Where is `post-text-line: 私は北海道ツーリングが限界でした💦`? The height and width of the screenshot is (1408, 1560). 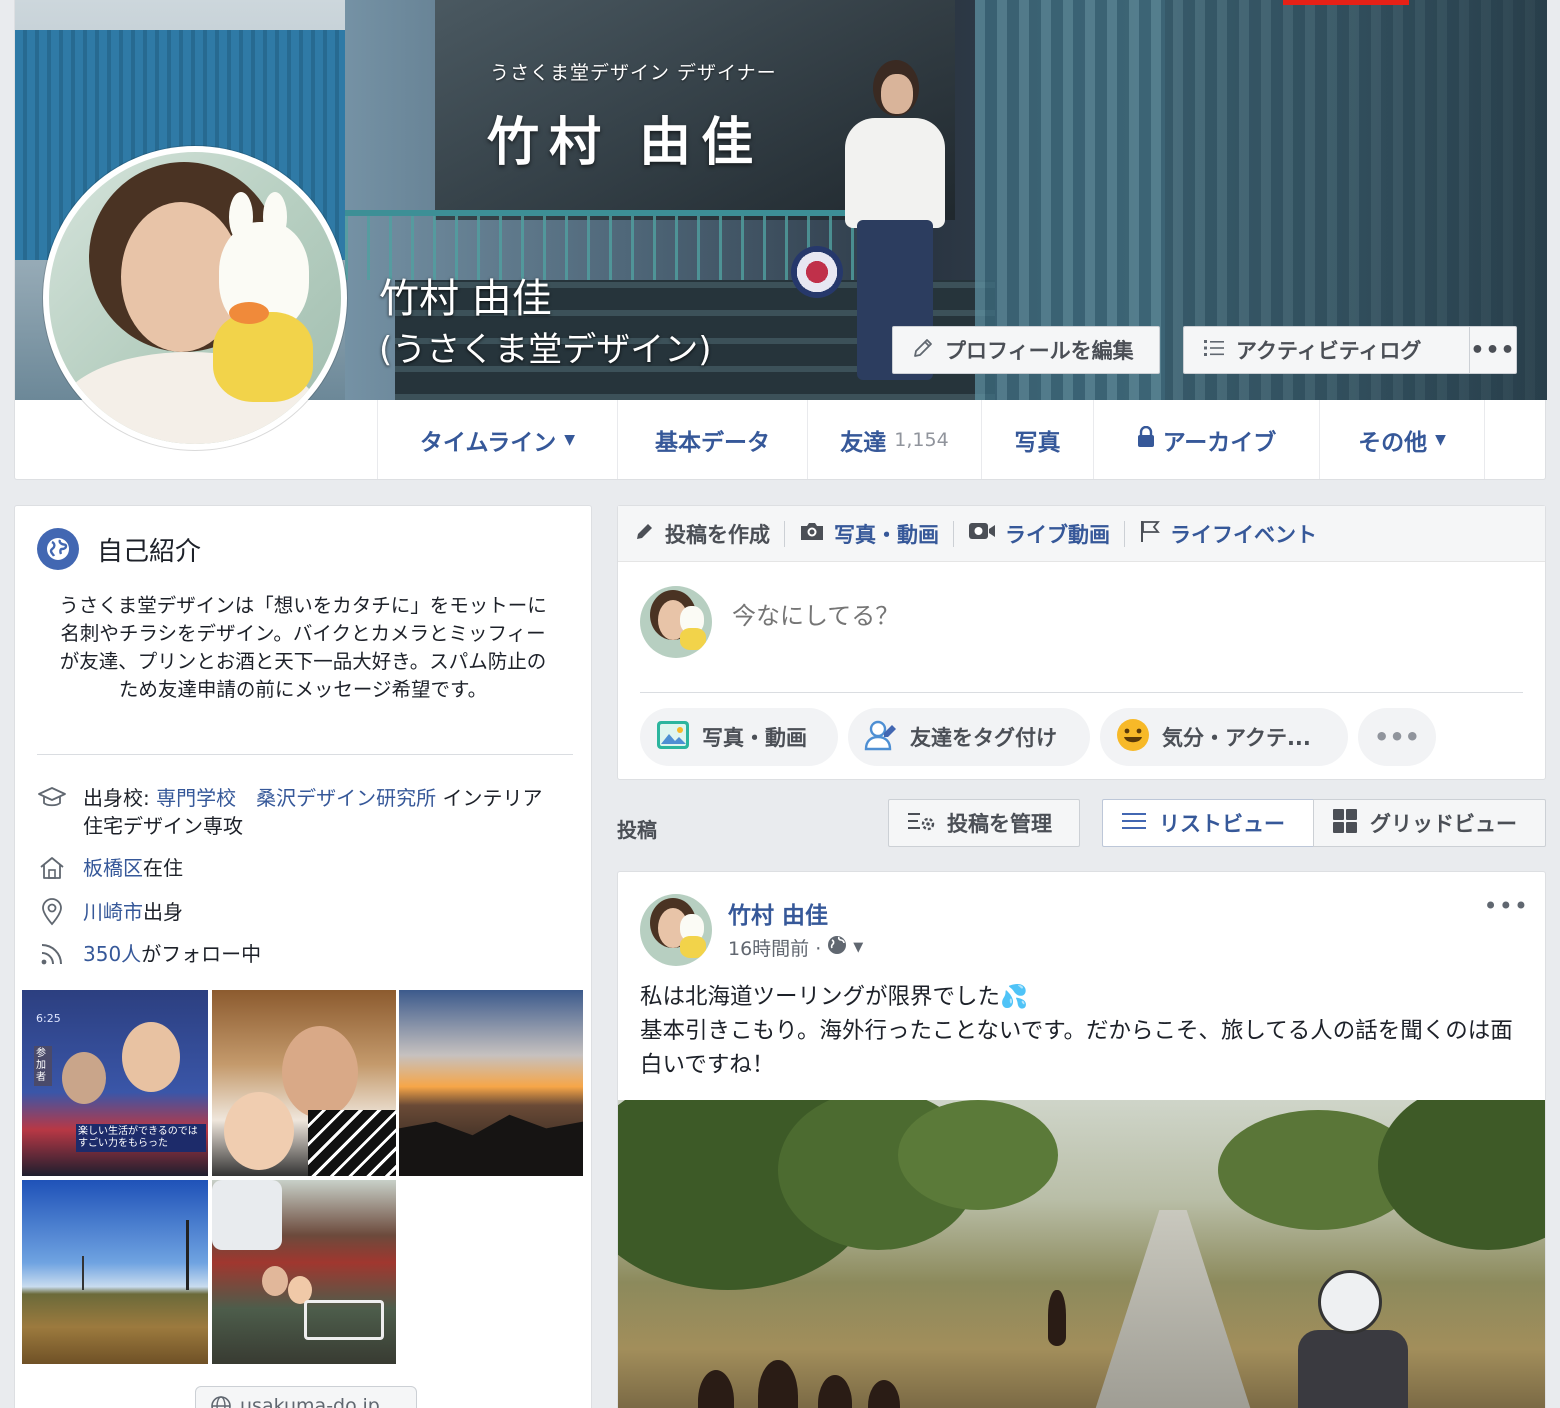 post-text-line: 私は北海道ツーリングが限界でした💦 is located at coordinates (834, 997).